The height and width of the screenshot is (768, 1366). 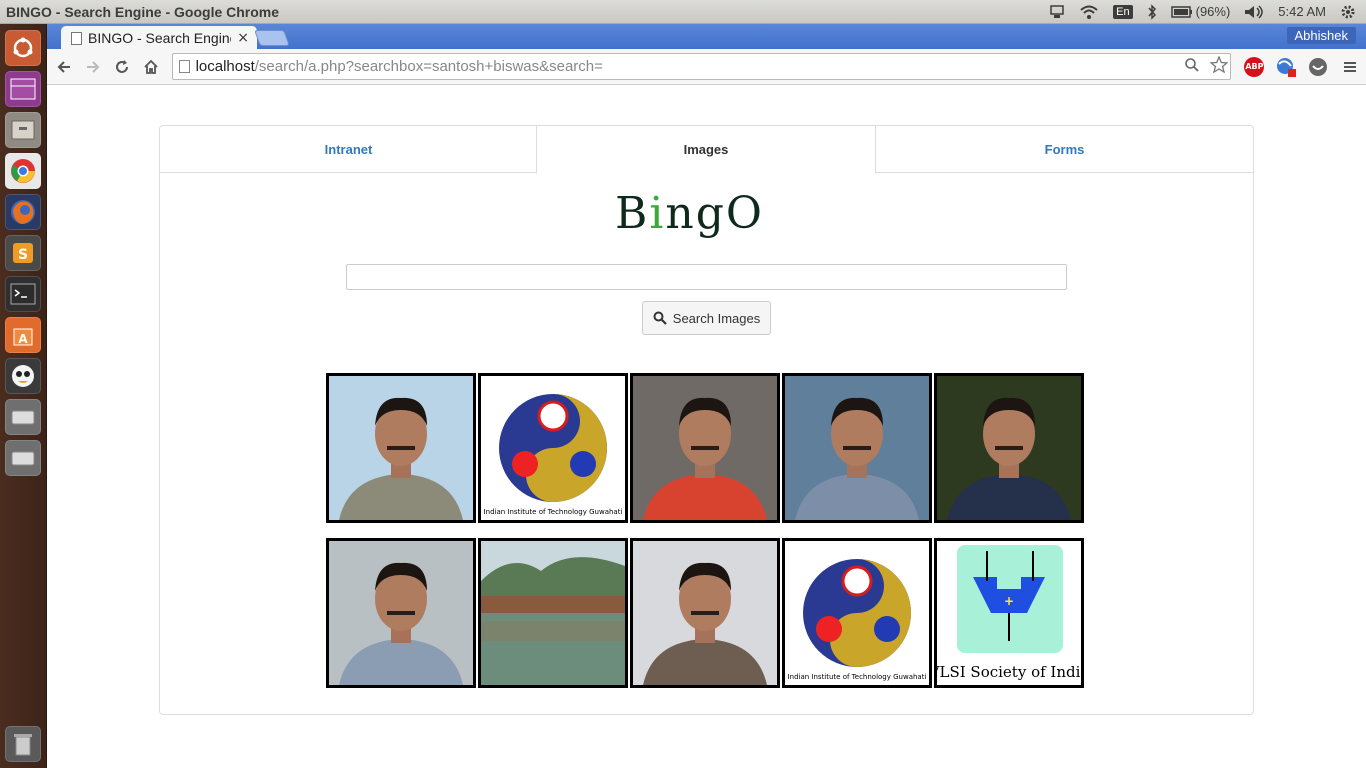 I want to click on chrome-icon, so click(x=23, y=171).